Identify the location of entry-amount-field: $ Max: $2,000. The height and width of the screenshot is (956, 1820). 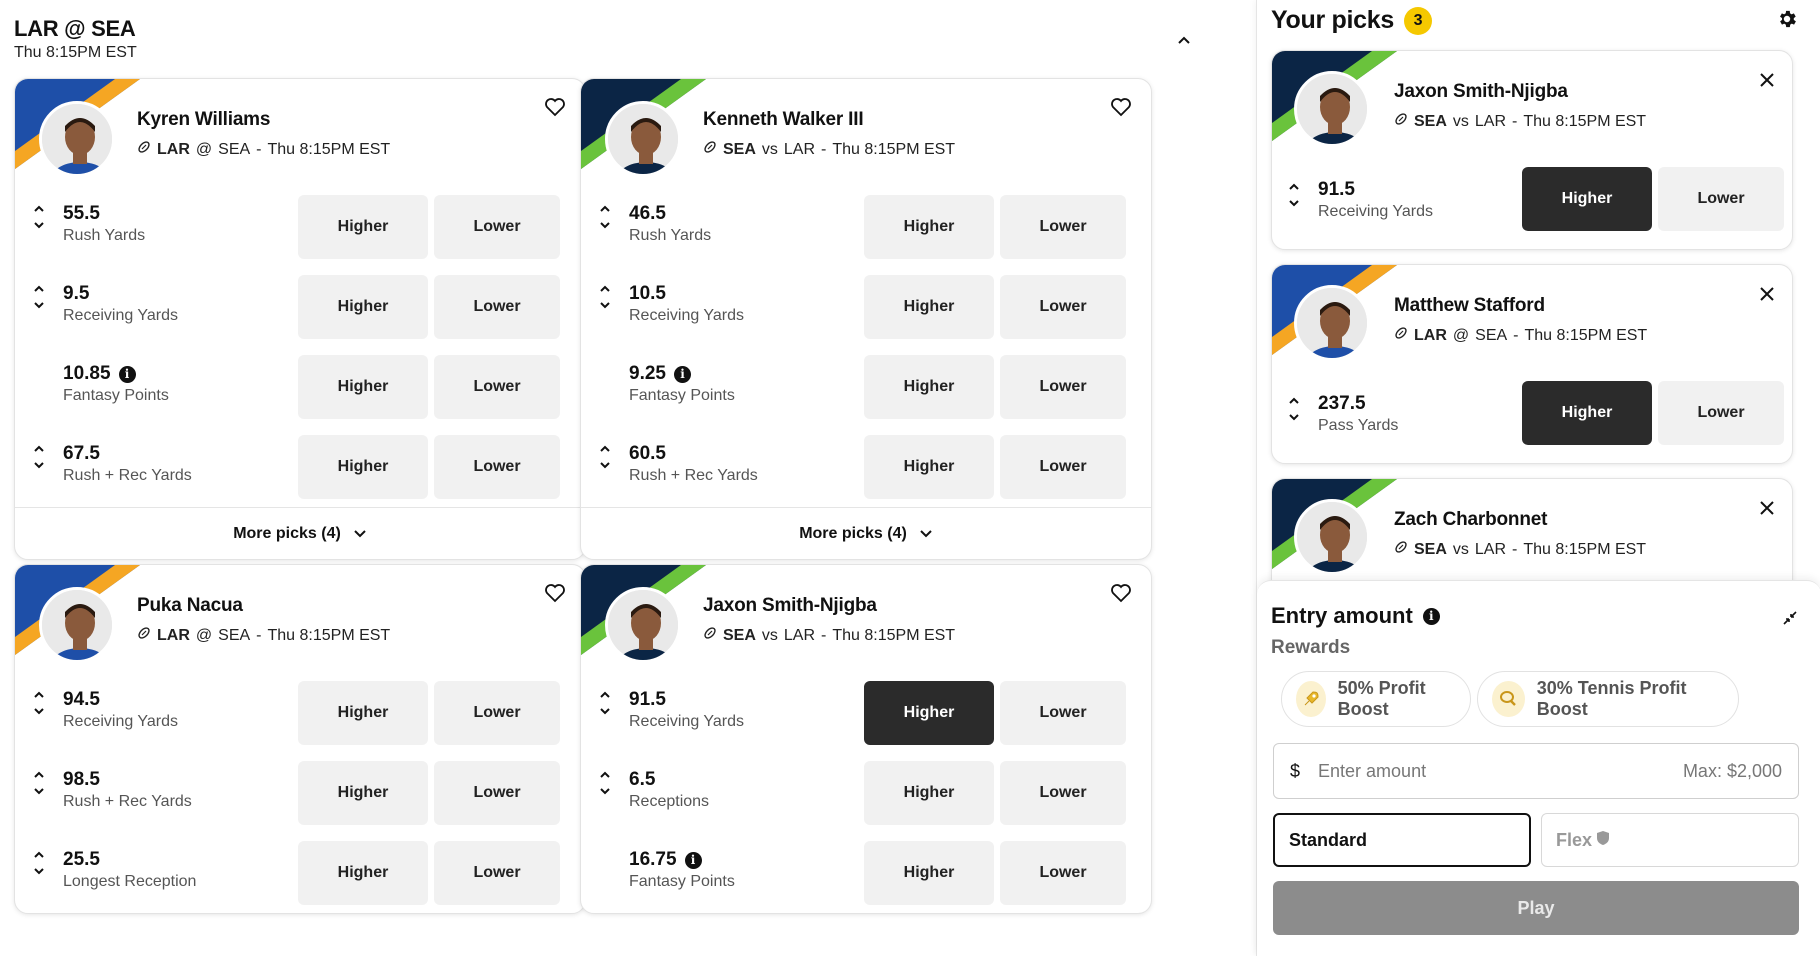
(1536, 771).